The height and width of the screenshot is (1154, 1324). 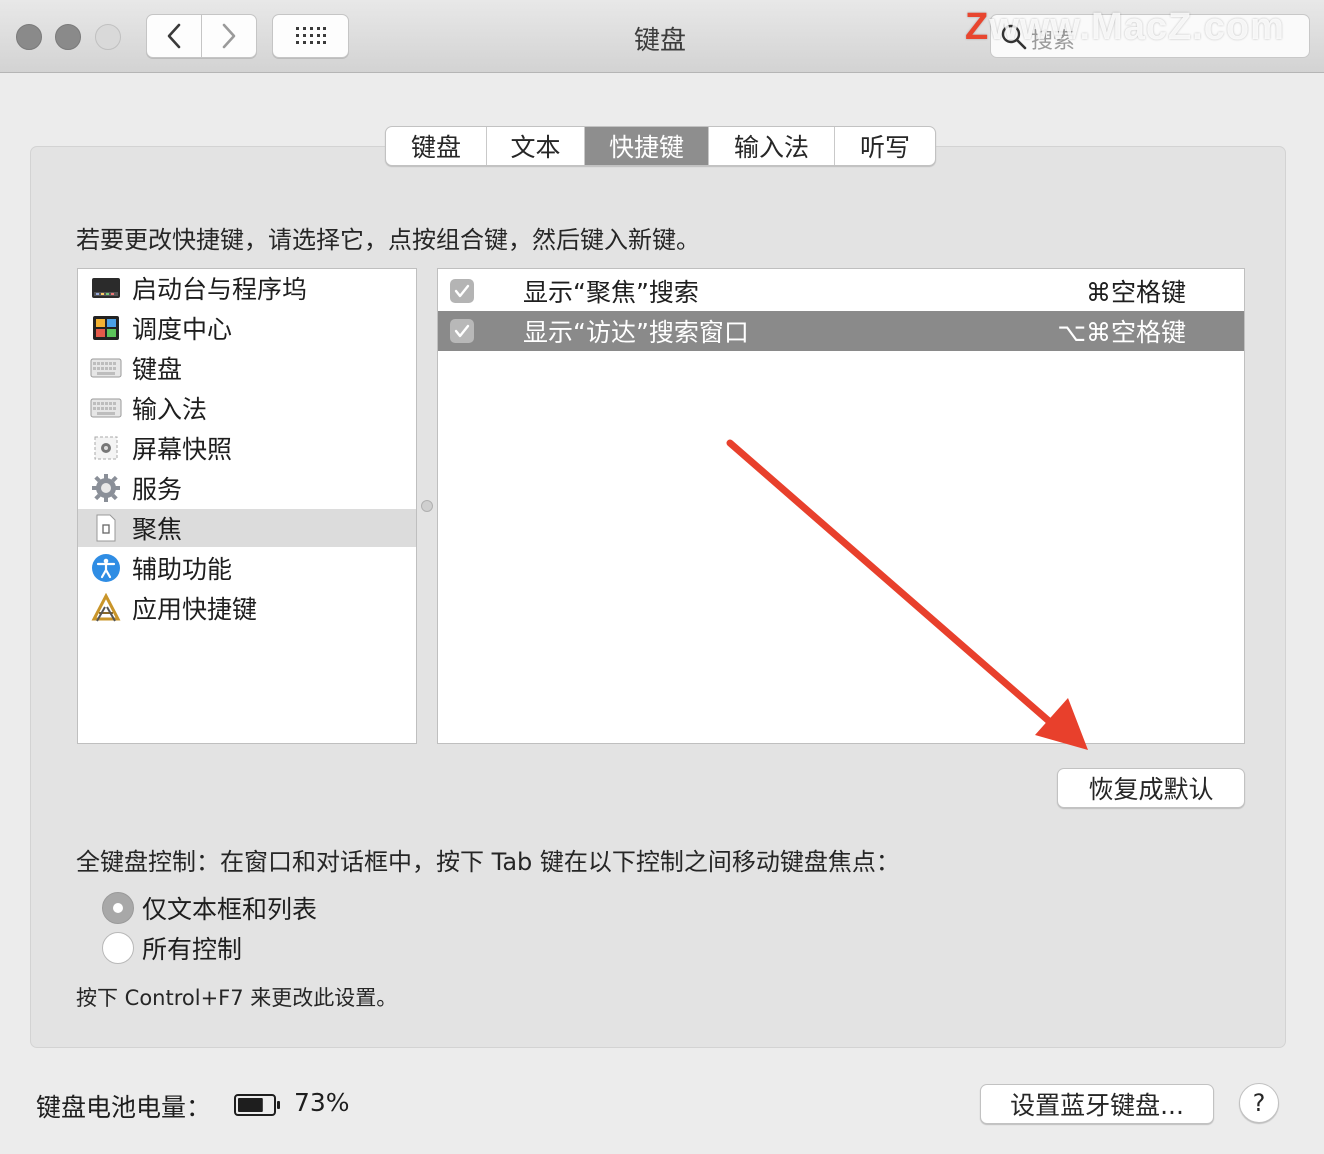 I want to click on category-item-accessibility: 辅助功能, so click(x=247, y=568).